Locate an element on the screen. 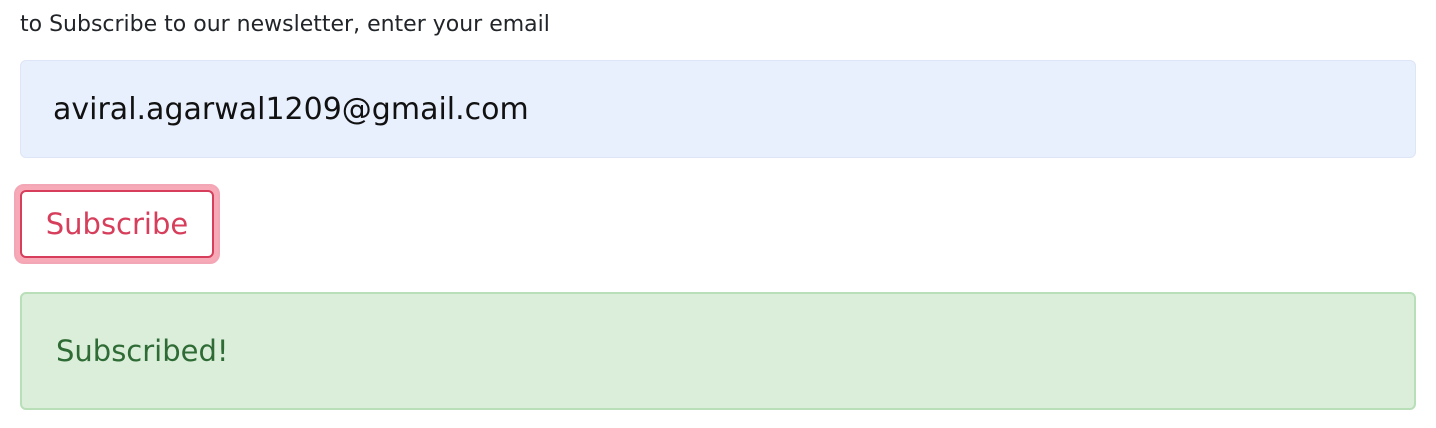  subscribe-button: Subscribe is located at coordinates (117, 224).